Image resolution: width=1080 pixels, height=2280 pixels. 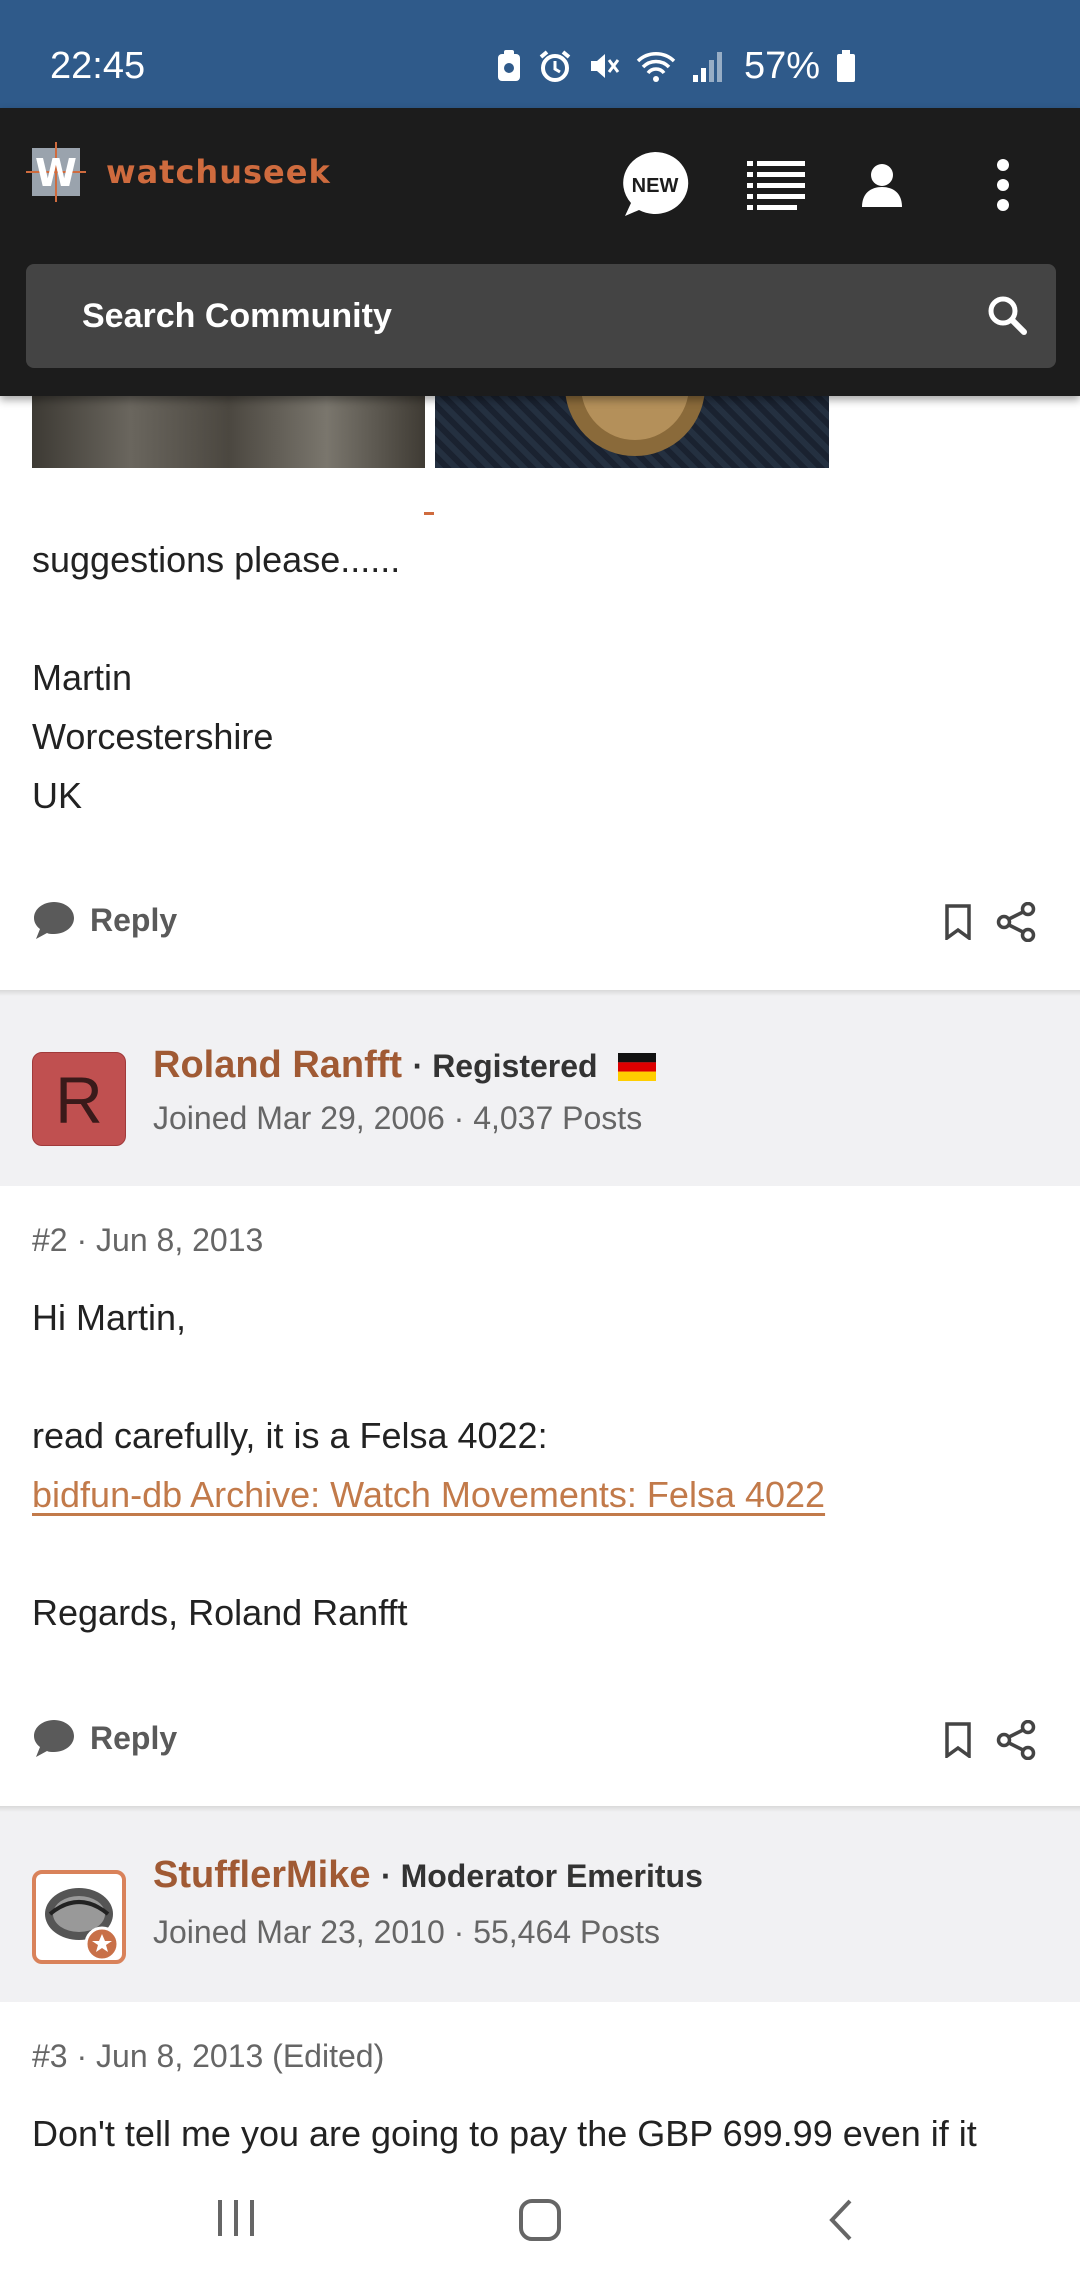 I want to click on post3-meta: #3 · Jun 8, 2013 (Edited), so click(x=208, y=2056).